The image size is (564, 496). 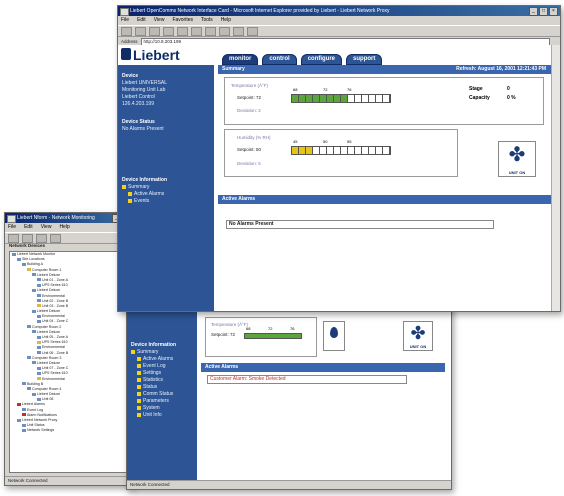 What do you see at coordinates (138, 104) in the screenshot?
I see `device-line-4: 126.4.203.199` at bounding box center [138, 104].